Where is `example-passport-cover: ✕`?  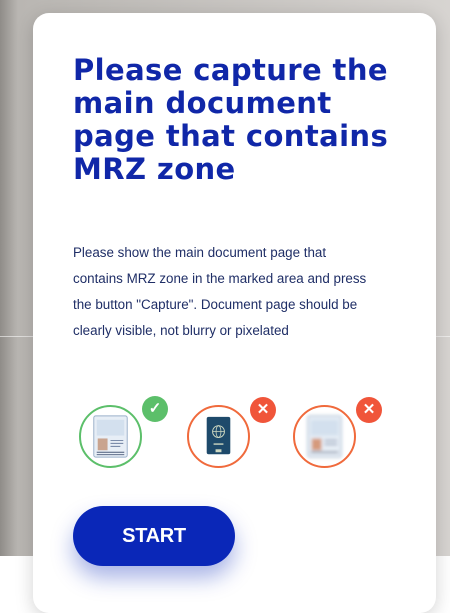
example-passport-cover: ✕ is located at coordinates (228, 437).